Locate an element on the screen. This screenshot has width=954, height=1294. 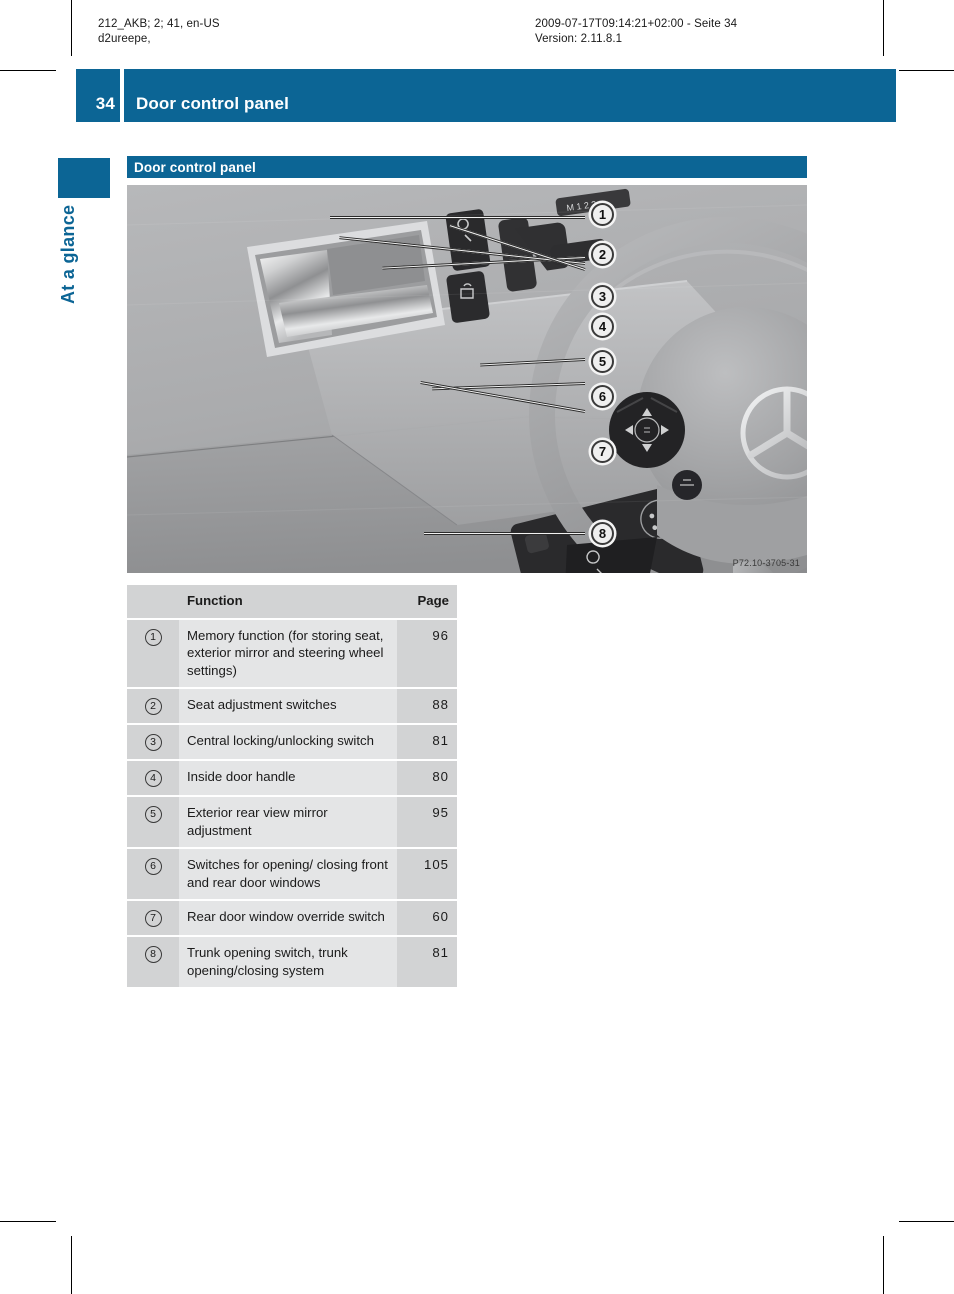
row-number-cell: 1 is located at coordinates (153, 653).